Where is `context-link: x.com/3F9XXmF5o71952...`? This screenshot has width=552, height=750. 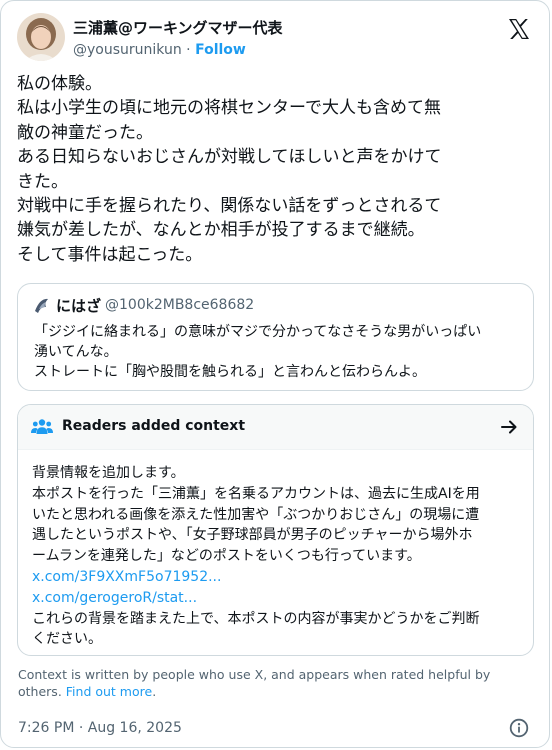 context-link: x.com/3F9XXmF5o71952... is located at coordinates (256, 577).